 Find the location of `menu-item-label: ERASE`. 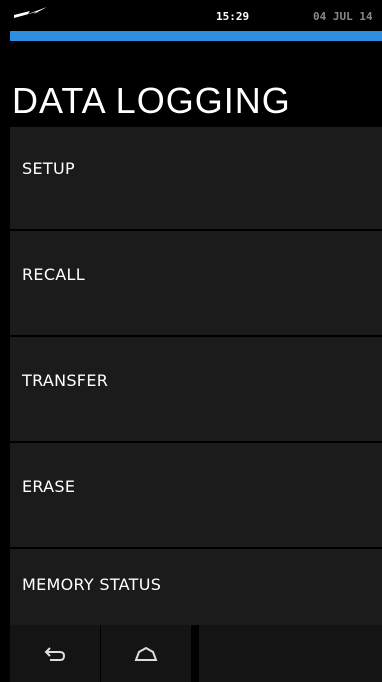

menu-item-label: ERASE is located at coordinates (49, 486).